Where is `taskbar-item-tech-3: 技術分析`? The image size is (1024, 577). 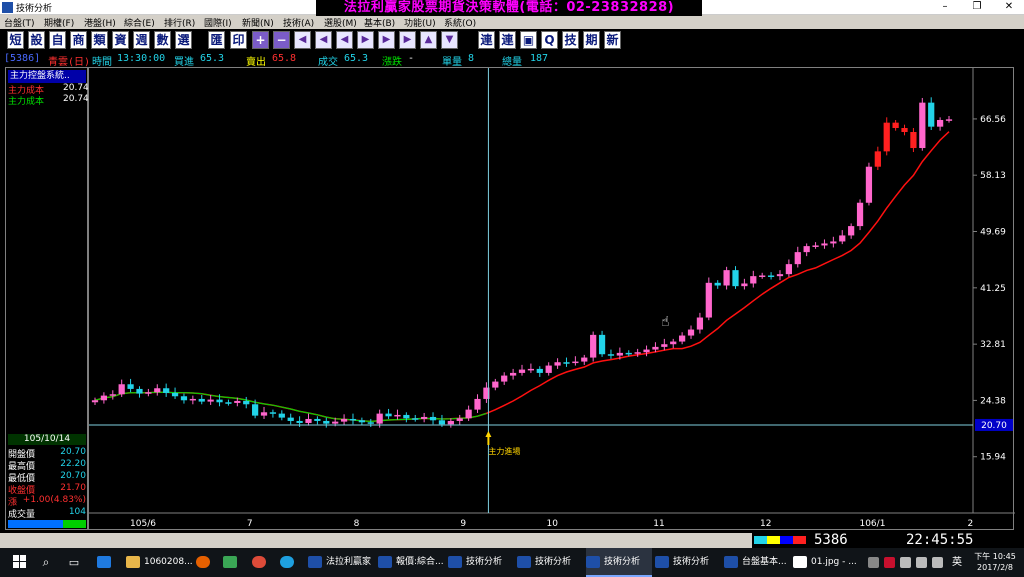 taskbar-item-tech-3: 技術分析 is located at coordinates (619, 562).